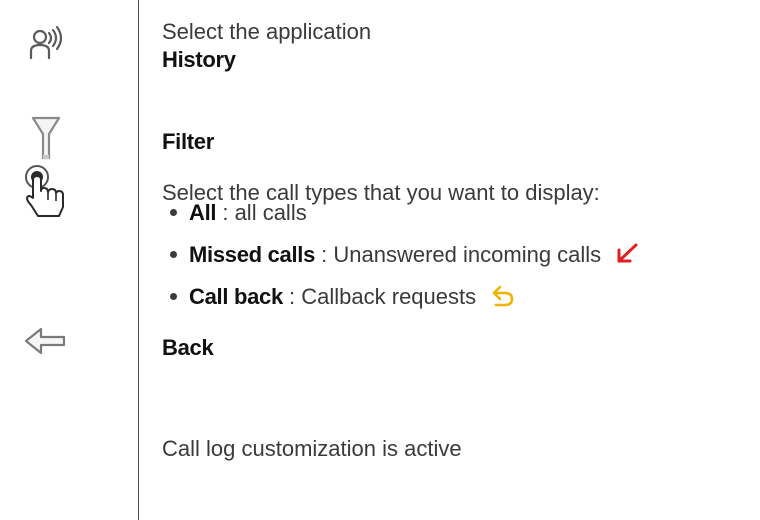 This screenshot has width=760, height=520. I want to click on touch-hand-icon, so click(44, 191).